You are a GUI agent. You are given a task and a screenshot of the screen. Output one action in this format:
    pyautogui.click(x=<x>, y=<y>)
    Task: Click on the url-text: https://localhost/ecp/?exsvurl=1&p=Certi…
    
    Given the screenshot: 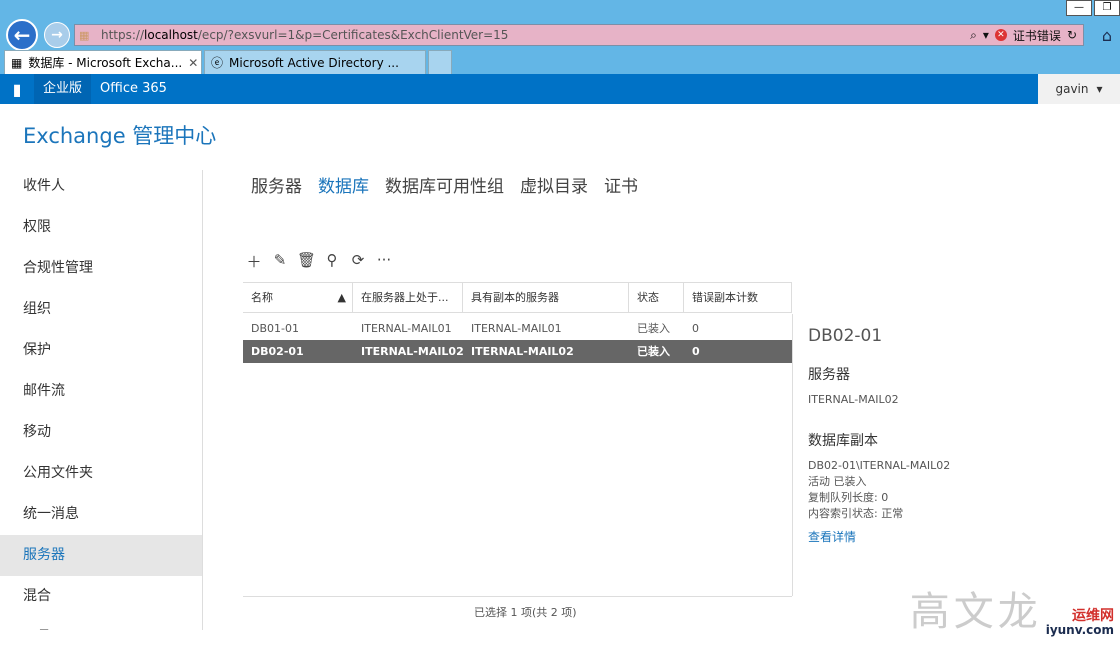 What is the action you would take?
    pyautogui.click(x=532, y=35)
    